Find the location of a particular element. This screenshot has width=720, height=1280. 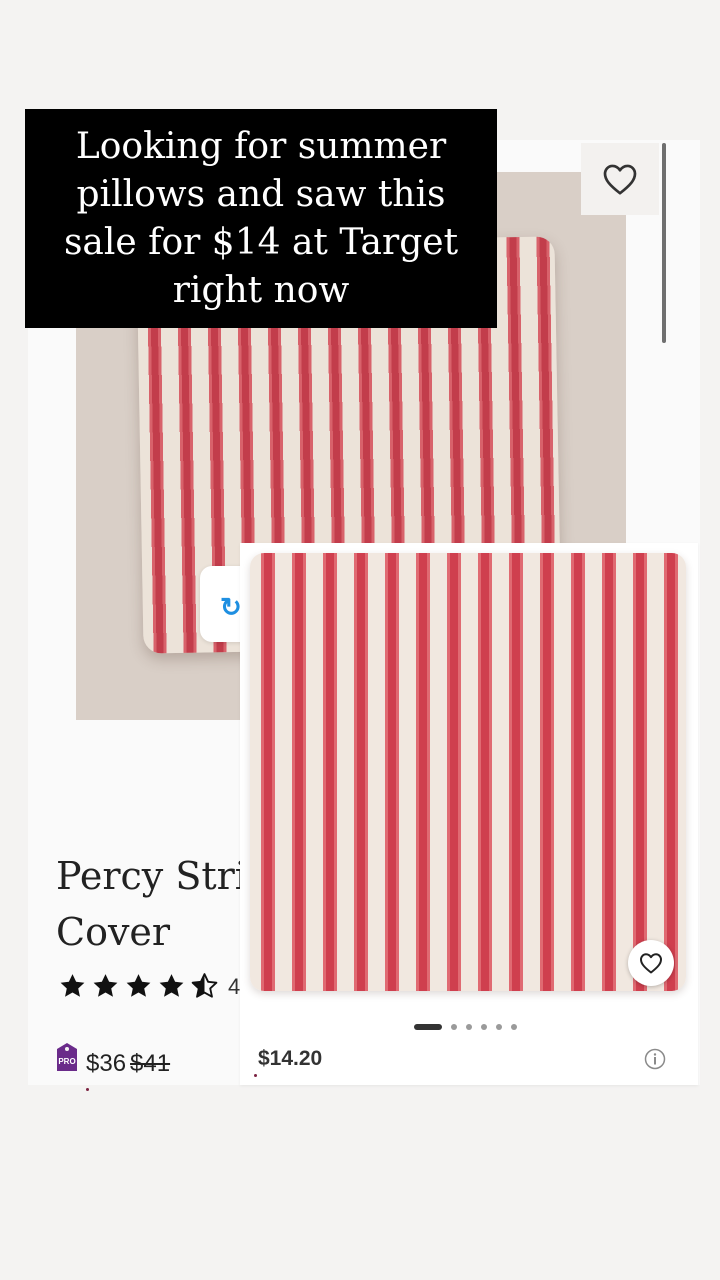

pro-badge-icon: PRO is located at coordinates (67, 1057).